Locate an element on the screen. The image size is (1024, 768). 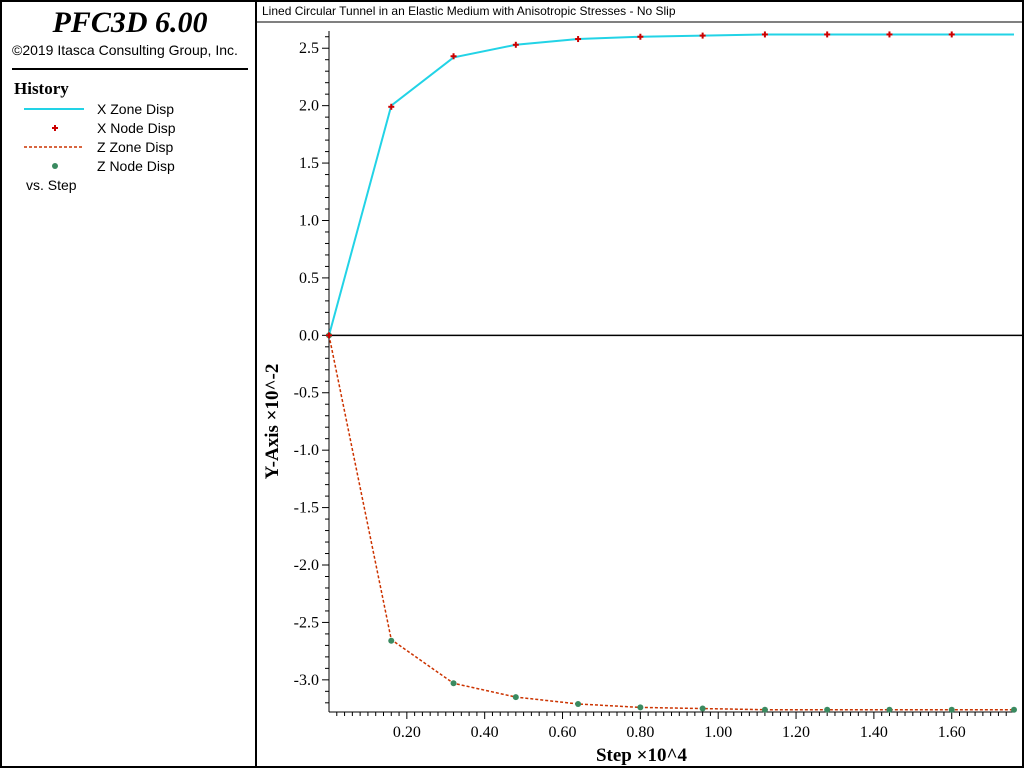
y-tick-label: -1.5 is located at coordinates (306, 508).